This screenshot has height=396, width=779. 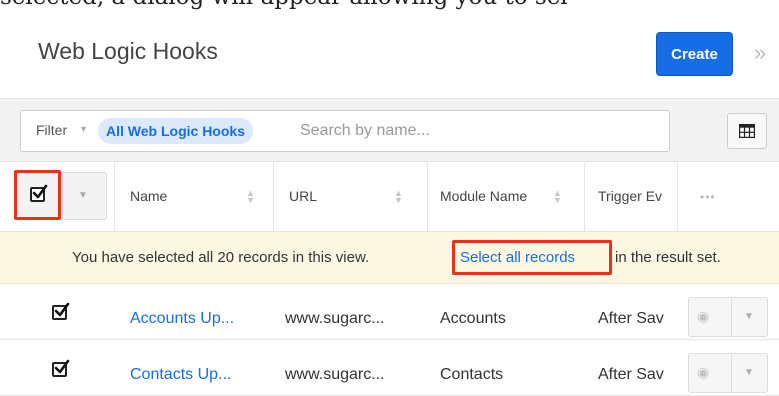 I want to click on filter-caret-icon: ▼, so click(x=83, y=129).